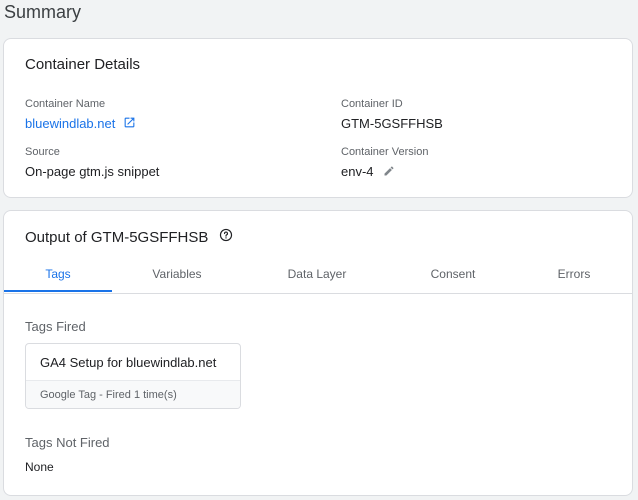  What do you see at coordinates (392, 123) in the screenshot?
I see `container-id-value: GTM-5GSFFHSB` at bounding box center [392, 123].